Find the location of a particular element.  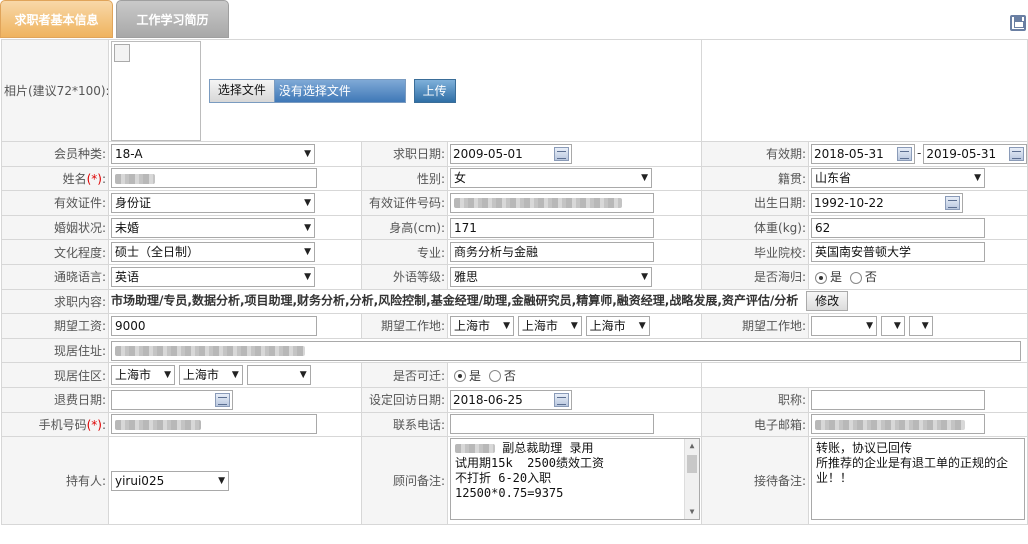

returnee-label: 是否海归: is located at coordinates (755, 276).